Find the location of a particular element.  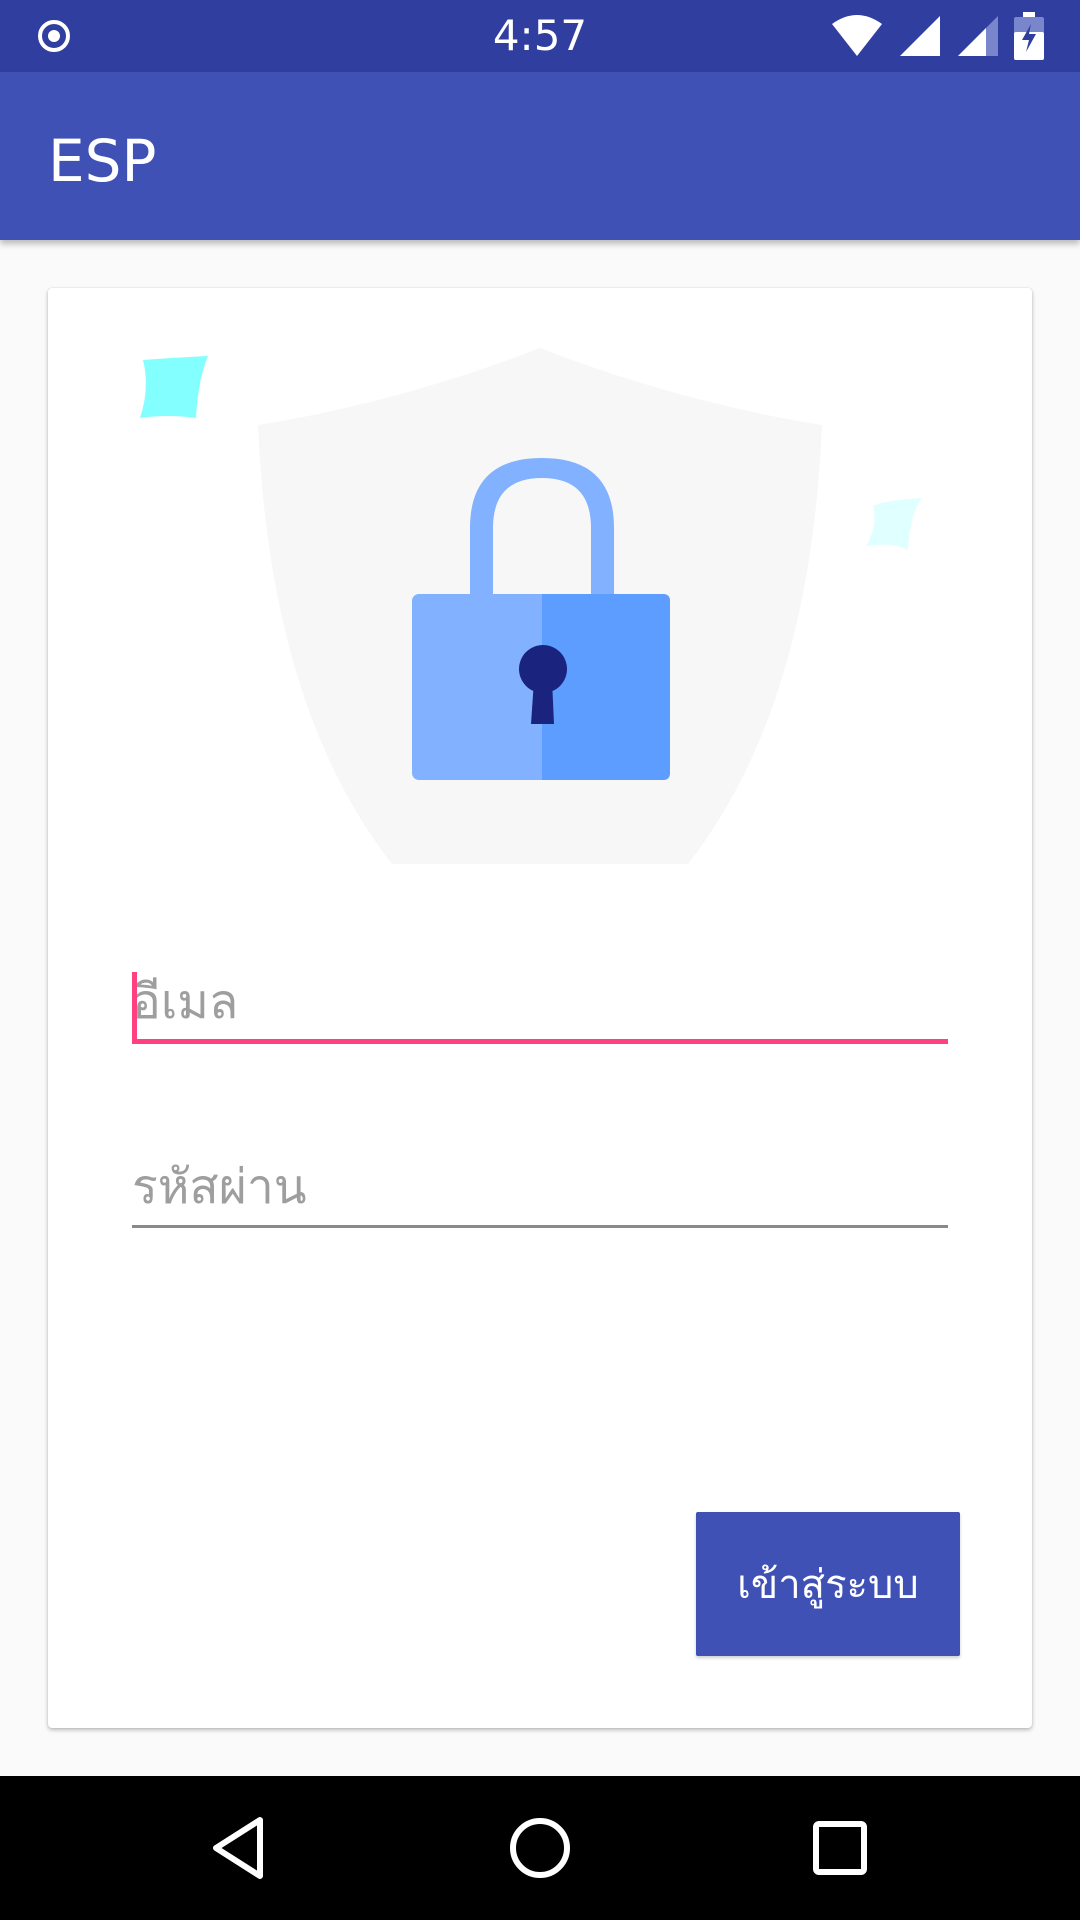

app-bar: ESP is located at coordinates (540, 156).